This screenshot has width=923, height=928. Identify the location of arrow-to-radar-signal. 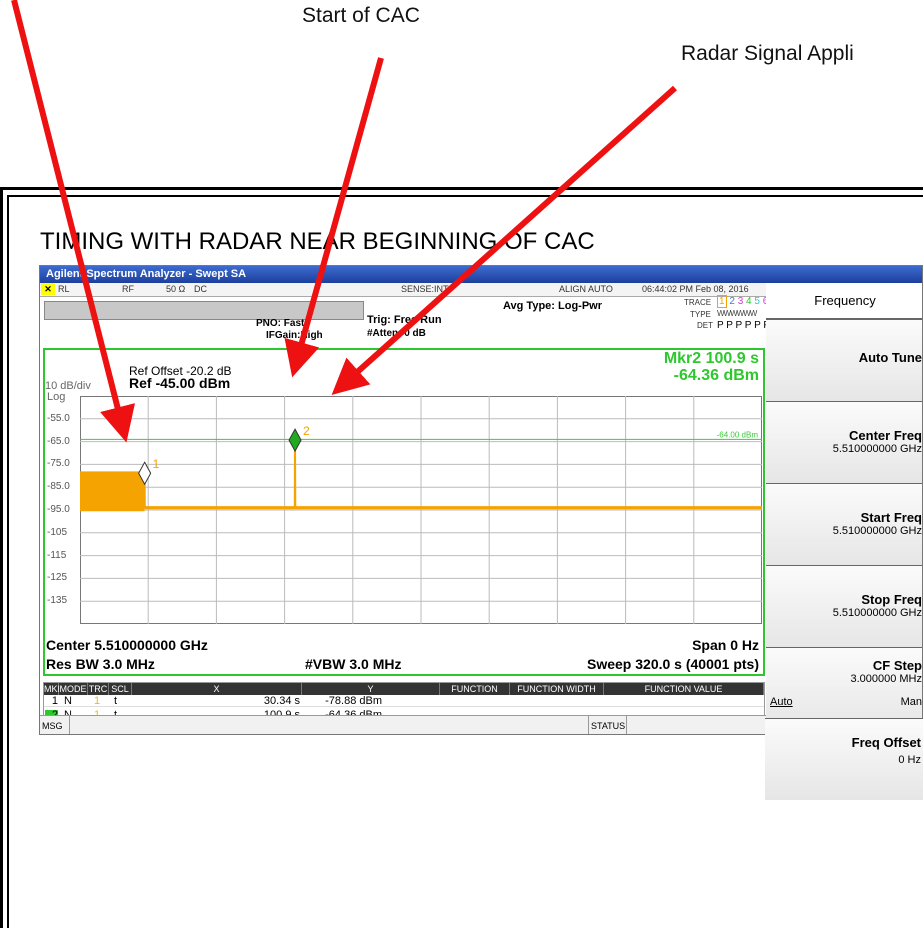
(504, 240).